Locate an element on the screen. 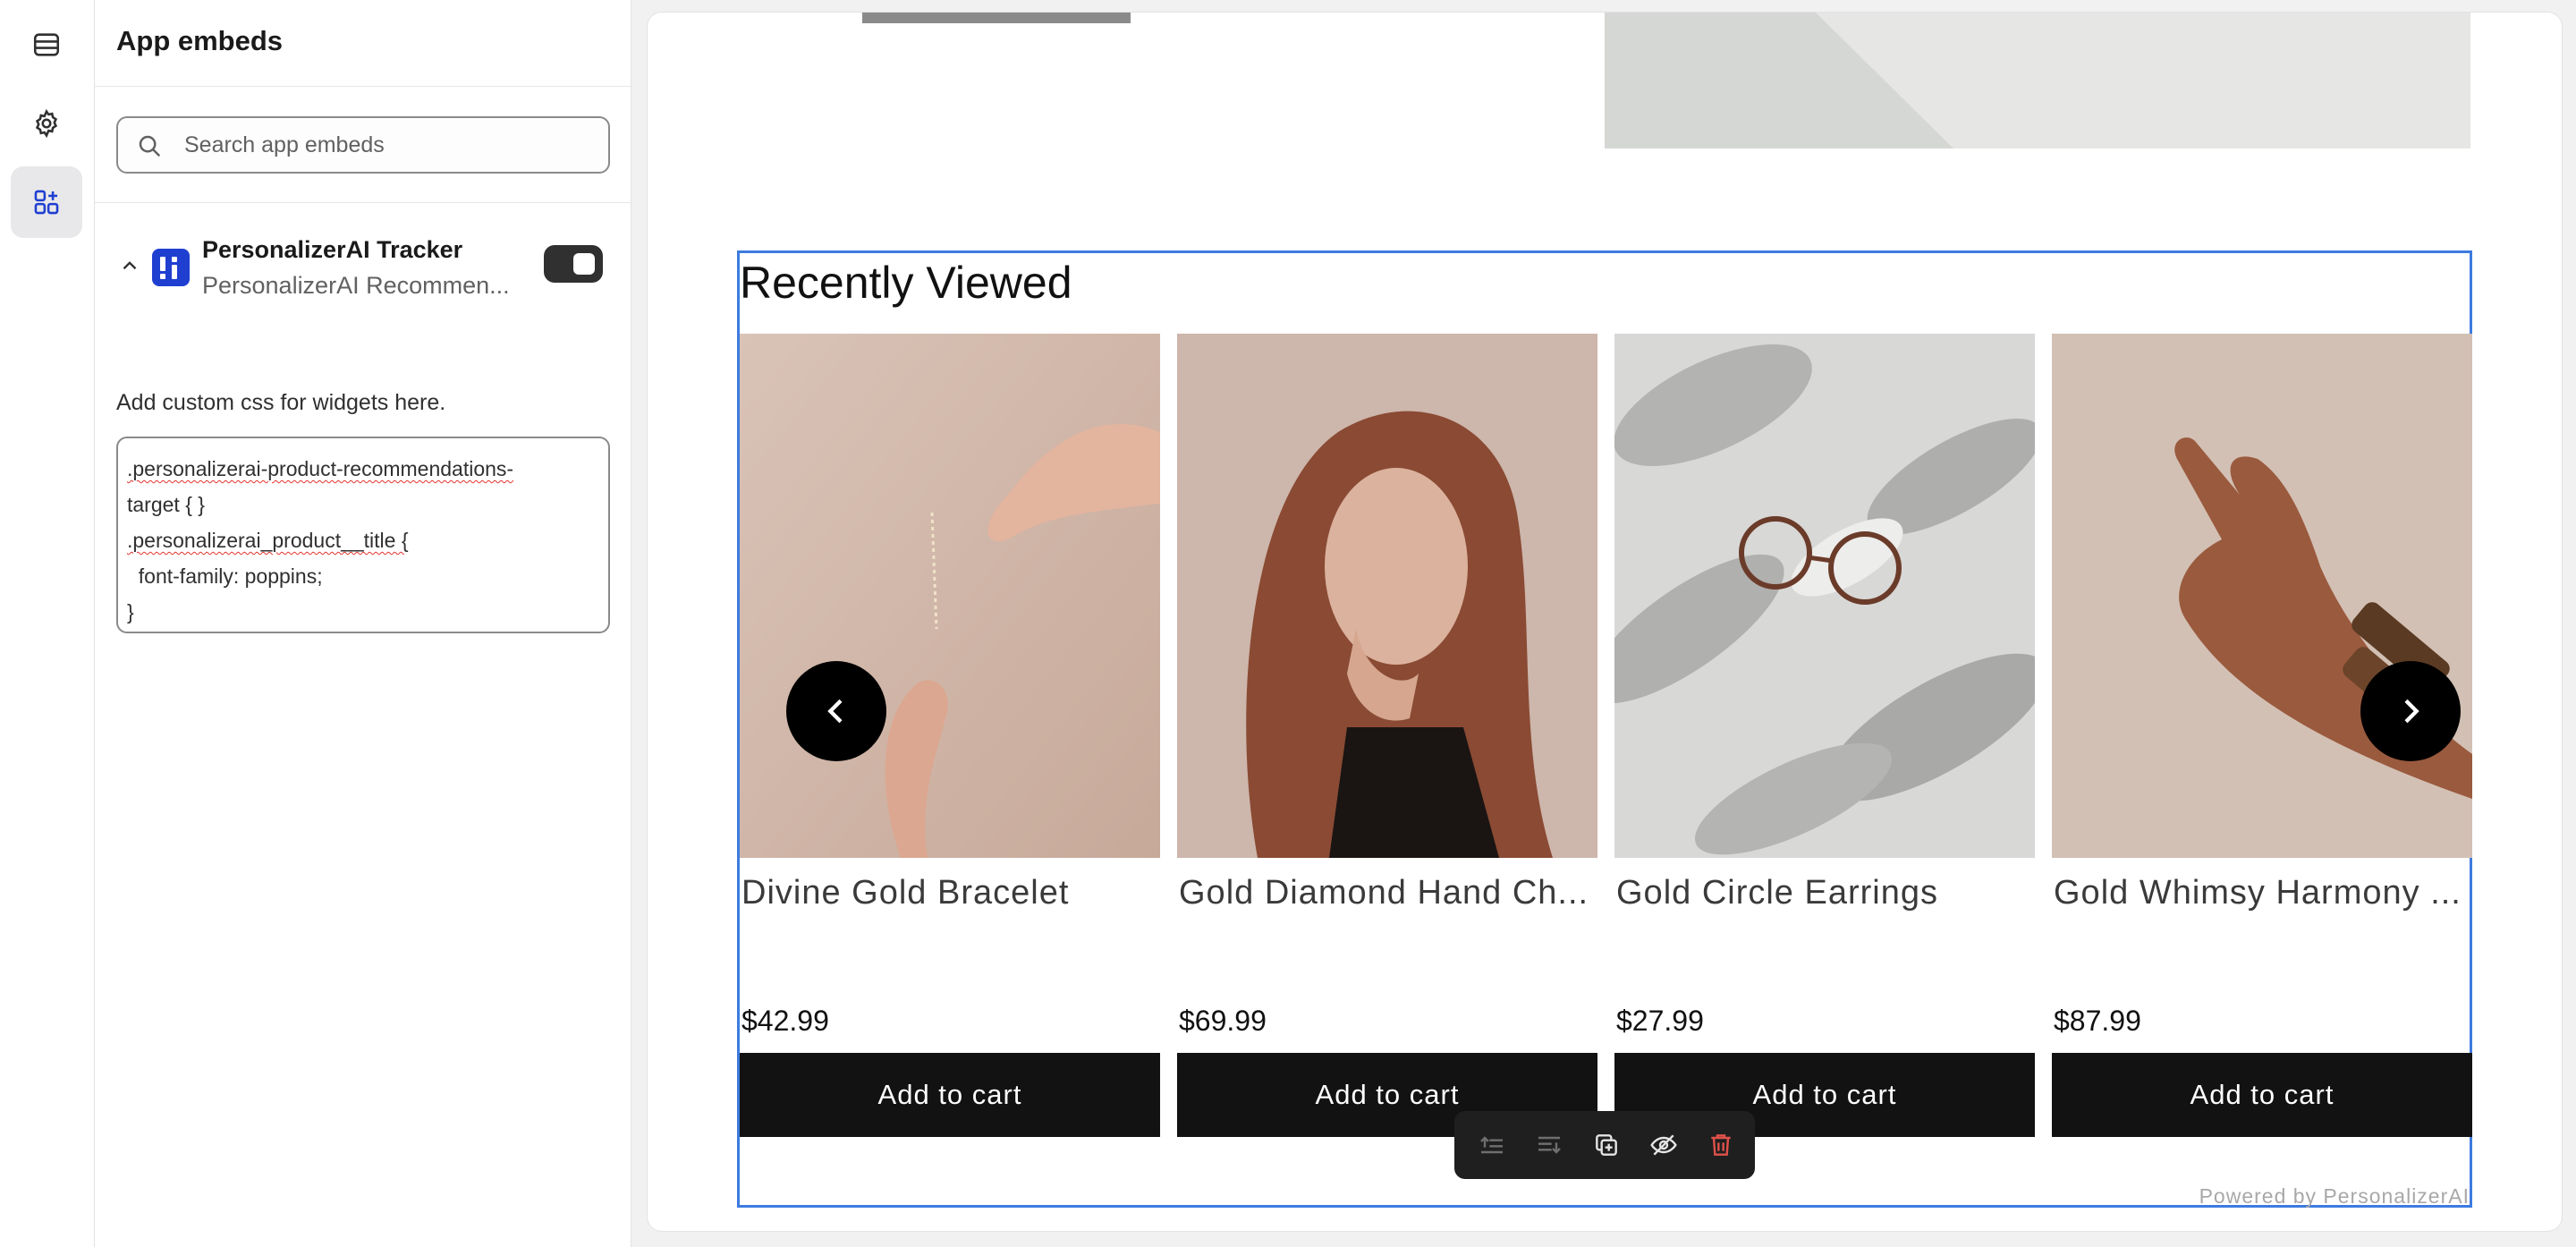 Image resolution: width=2576 pixels, height=1247 pixels. chevron-up-icon is located at coordinates (129, 265).